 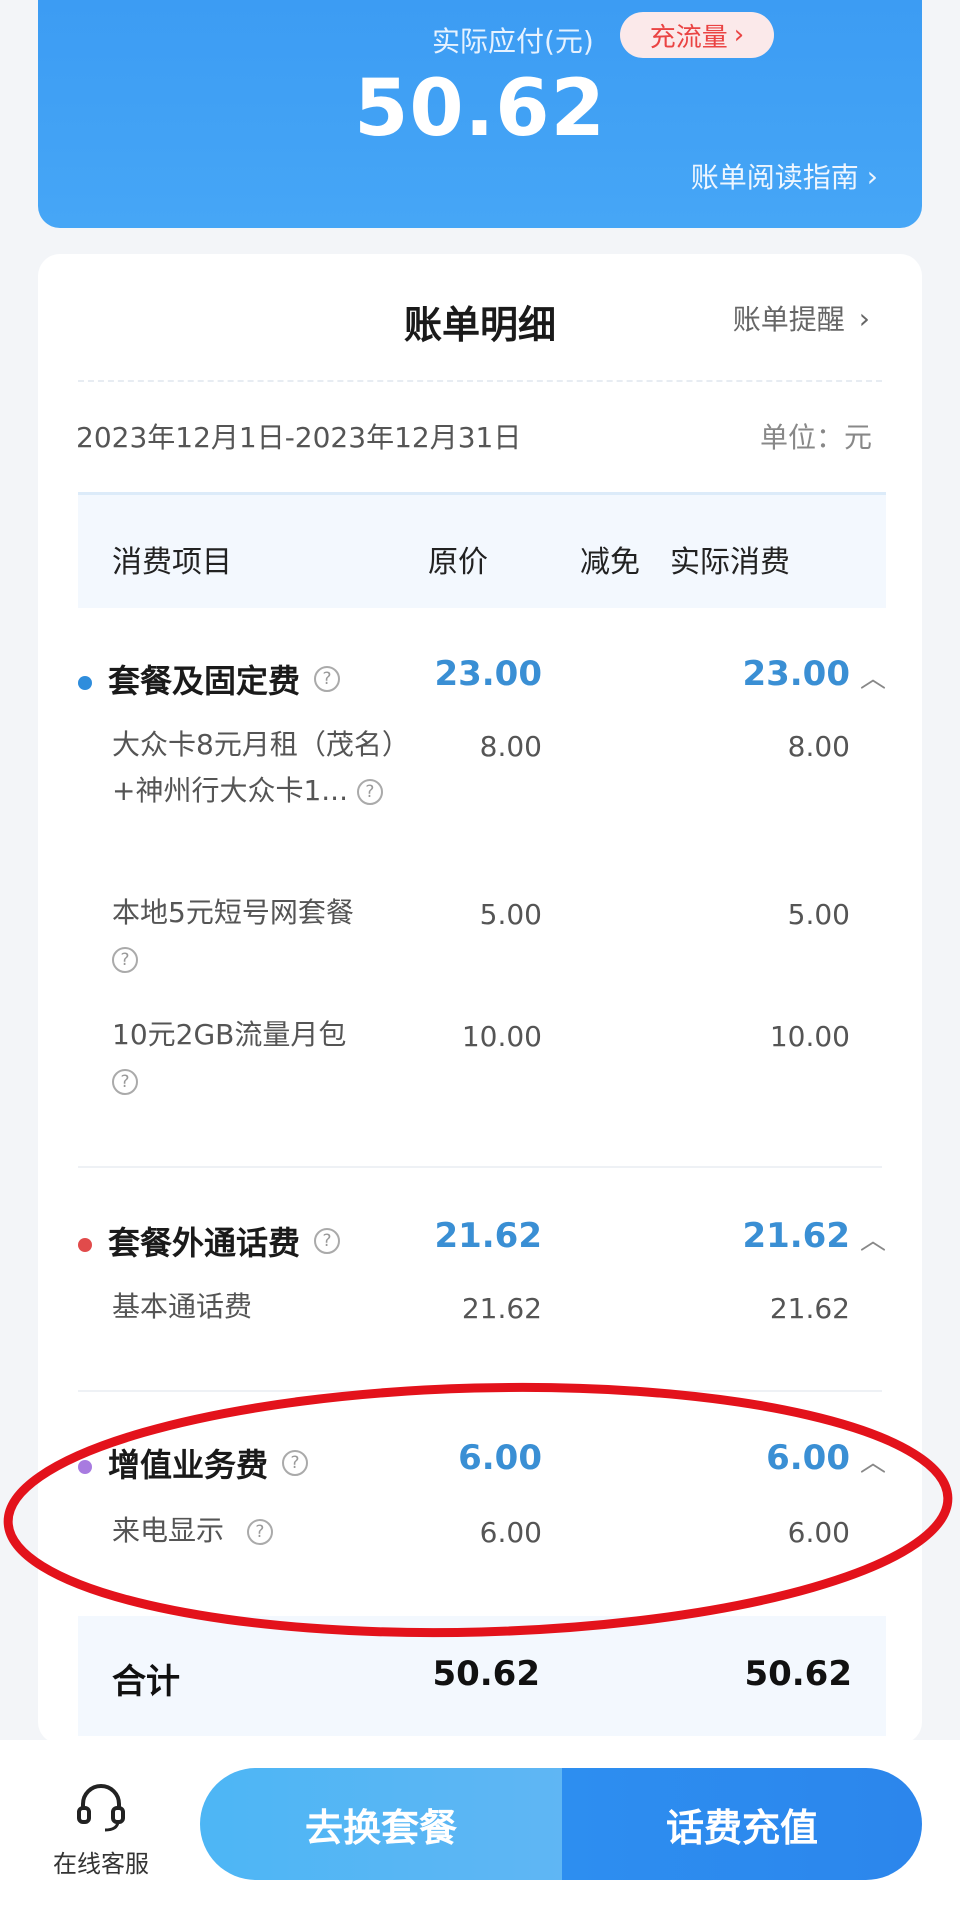 I want to click on item-original: 6.00, so click(x=510, y=1532).